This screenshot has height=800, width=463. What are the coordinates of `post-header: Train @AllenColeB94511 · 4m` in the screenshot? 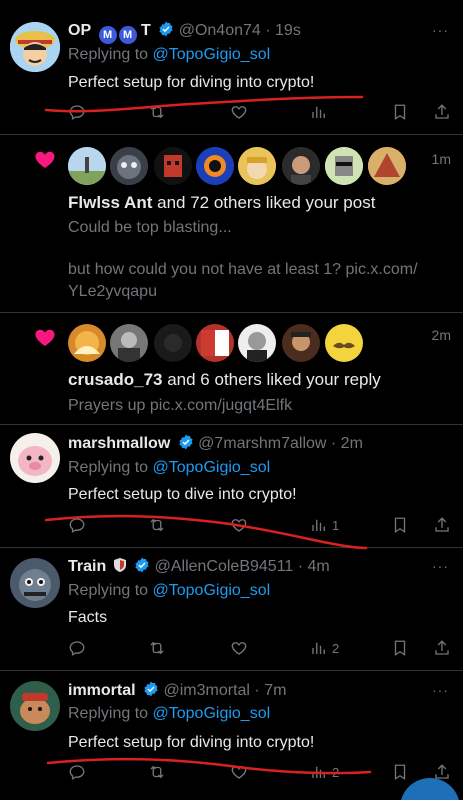 It's located at (199, 567).